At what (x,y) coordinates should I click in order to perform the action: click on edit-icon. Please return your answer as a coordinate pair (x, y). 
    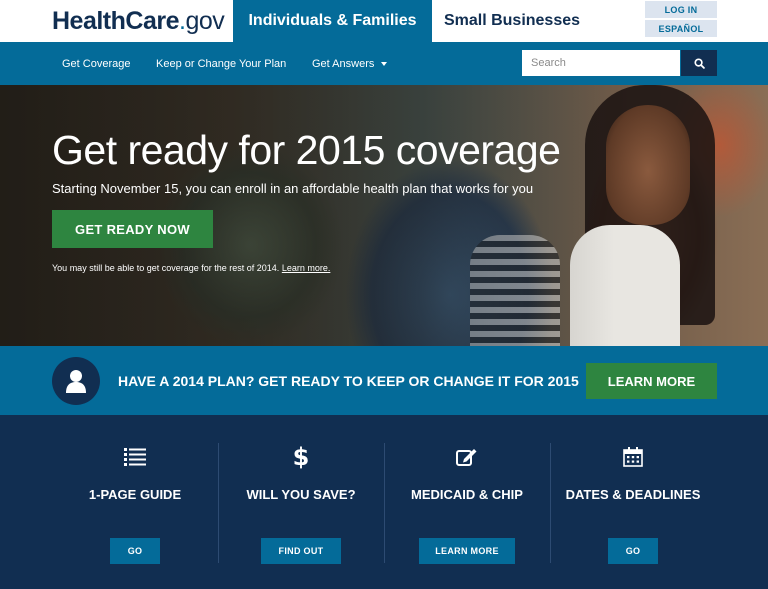
    Looking at the image, I should click on (467, 457).